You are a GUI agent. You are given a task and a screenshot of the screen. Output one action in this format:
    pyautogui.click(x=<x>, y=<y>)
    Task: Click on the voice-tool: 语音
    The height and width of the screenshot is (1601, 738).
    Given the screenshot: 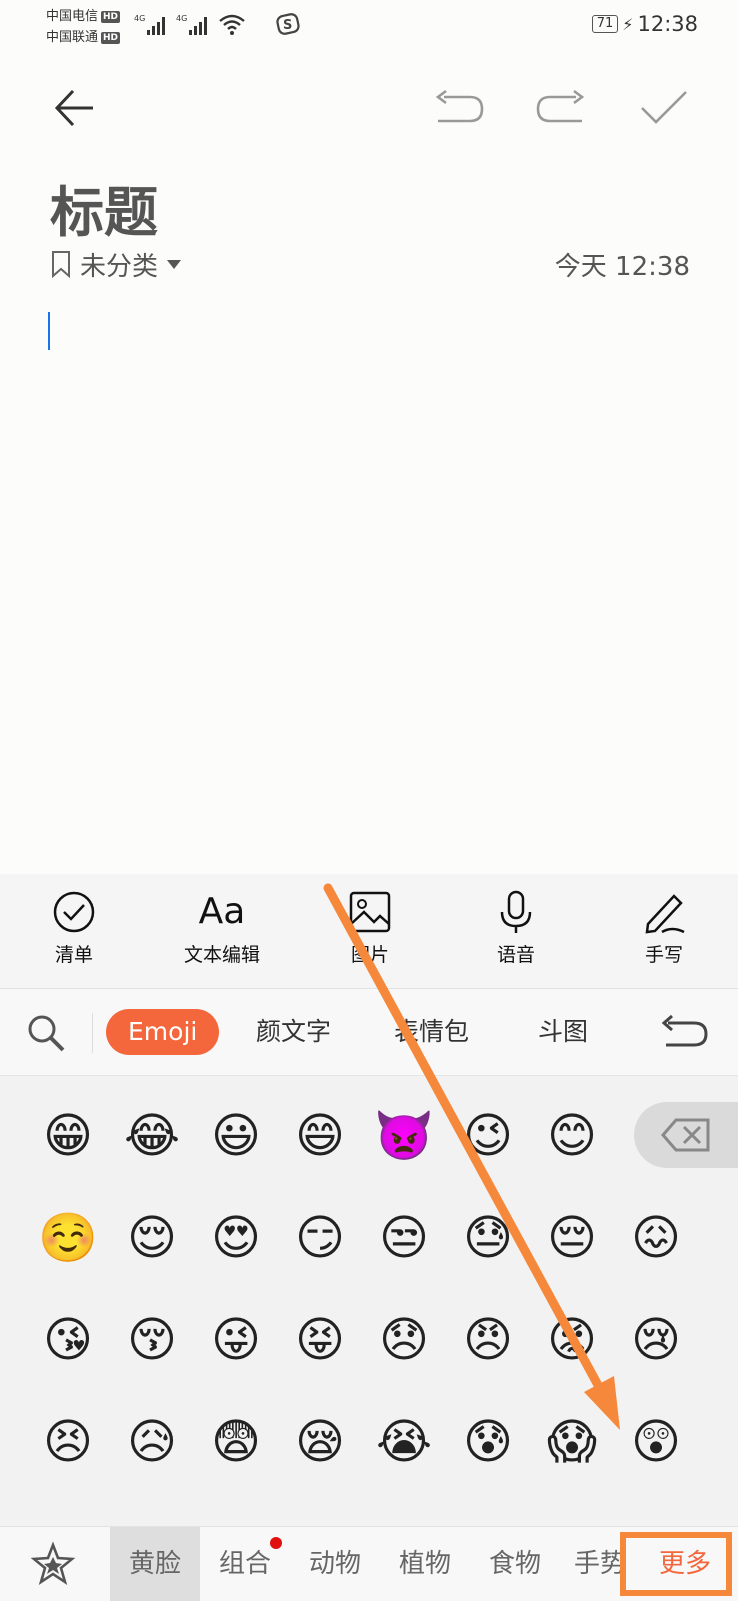 What is the action you would take?
    pyautogui.click(x=516, y=928)
    